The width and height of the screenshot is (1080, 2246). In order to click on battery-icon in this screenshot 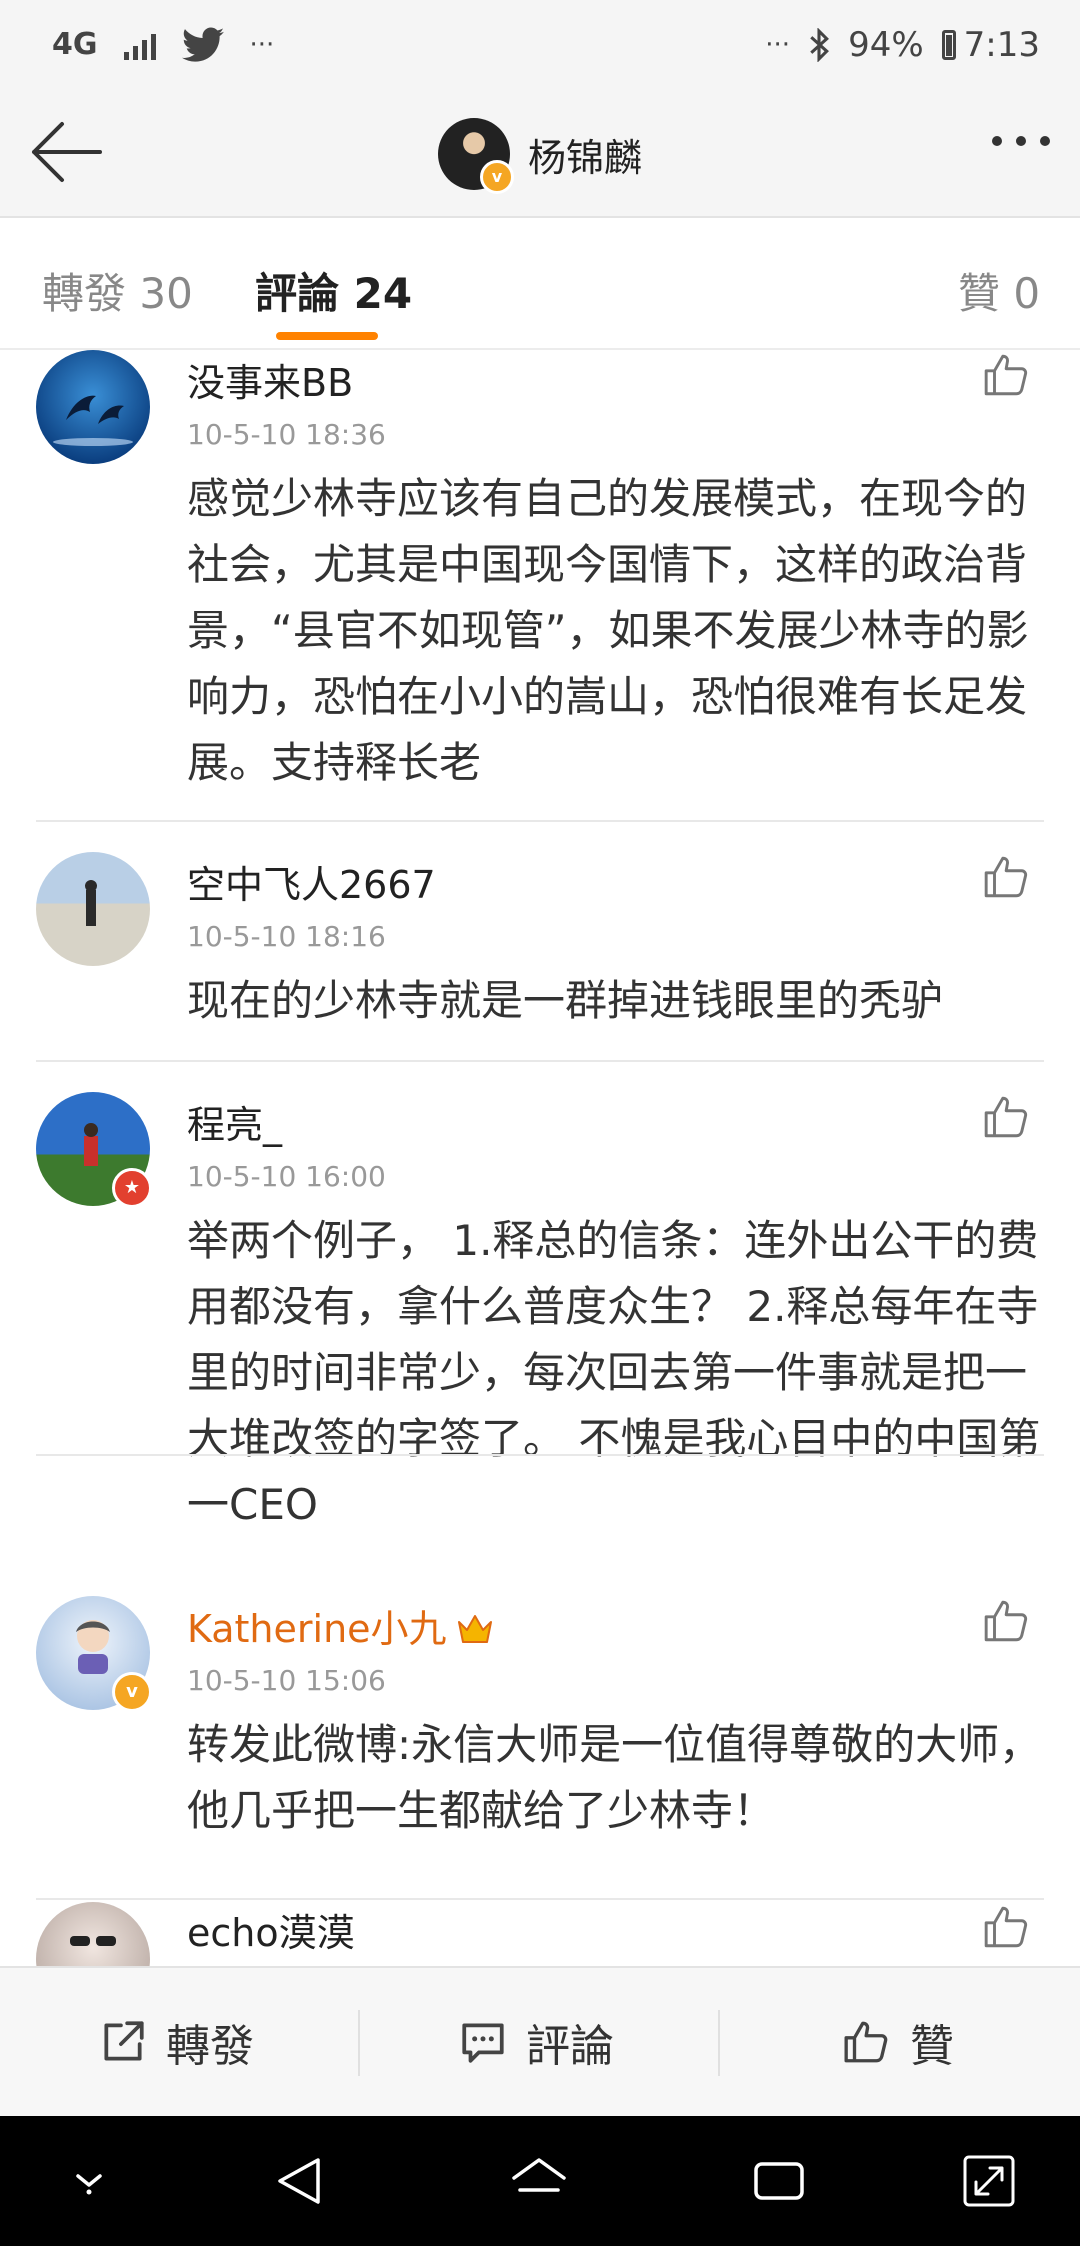, I will do `click(948, 45)`.